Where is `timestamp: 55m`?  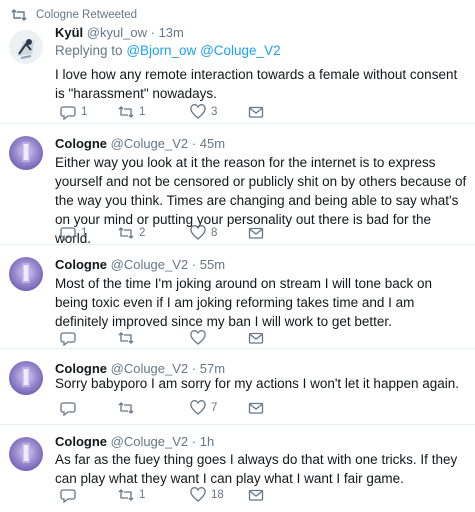 timestamp: 55m is located at coordinates (212, 264).